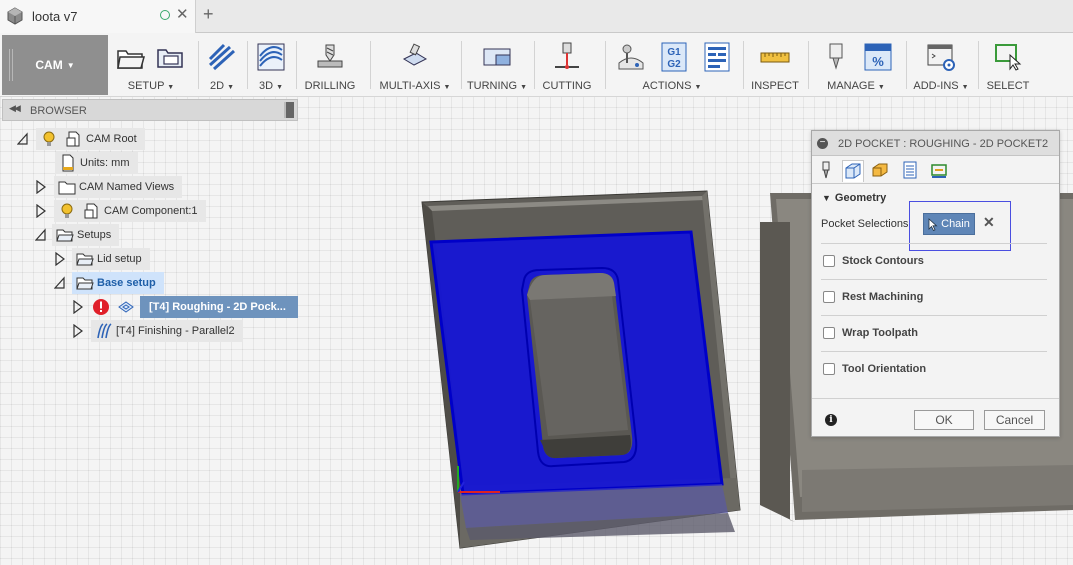 This screenshot has height=565, width=1073. Describe the element at coordinates (829, 297) in the screenshot. I see `rest-machining-checkbox` at that location.